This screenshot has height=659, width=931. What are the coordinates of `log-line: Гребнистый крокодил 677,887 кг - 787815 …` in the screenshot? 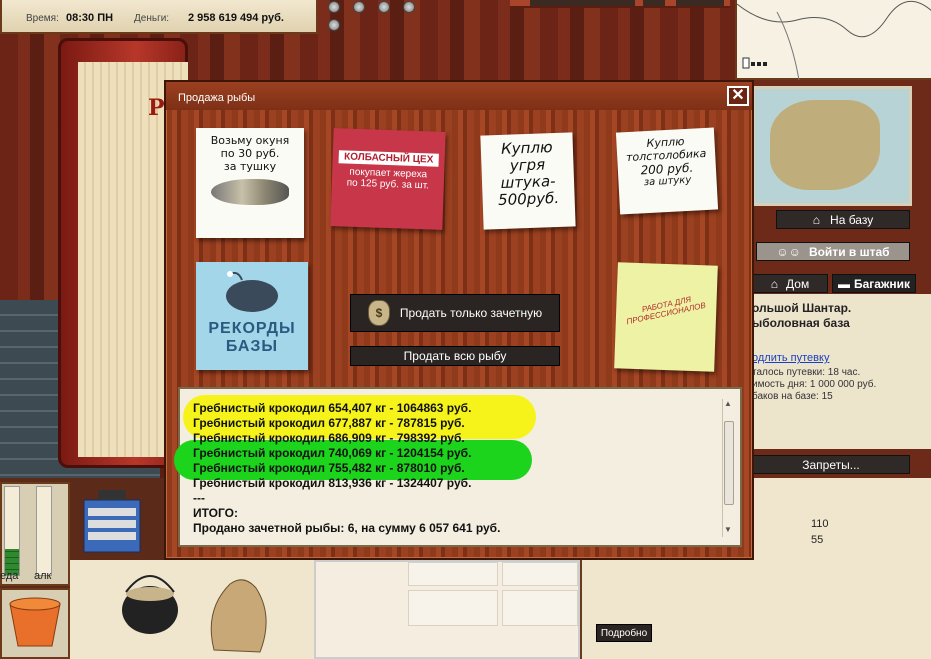 It's located at (329, 423).